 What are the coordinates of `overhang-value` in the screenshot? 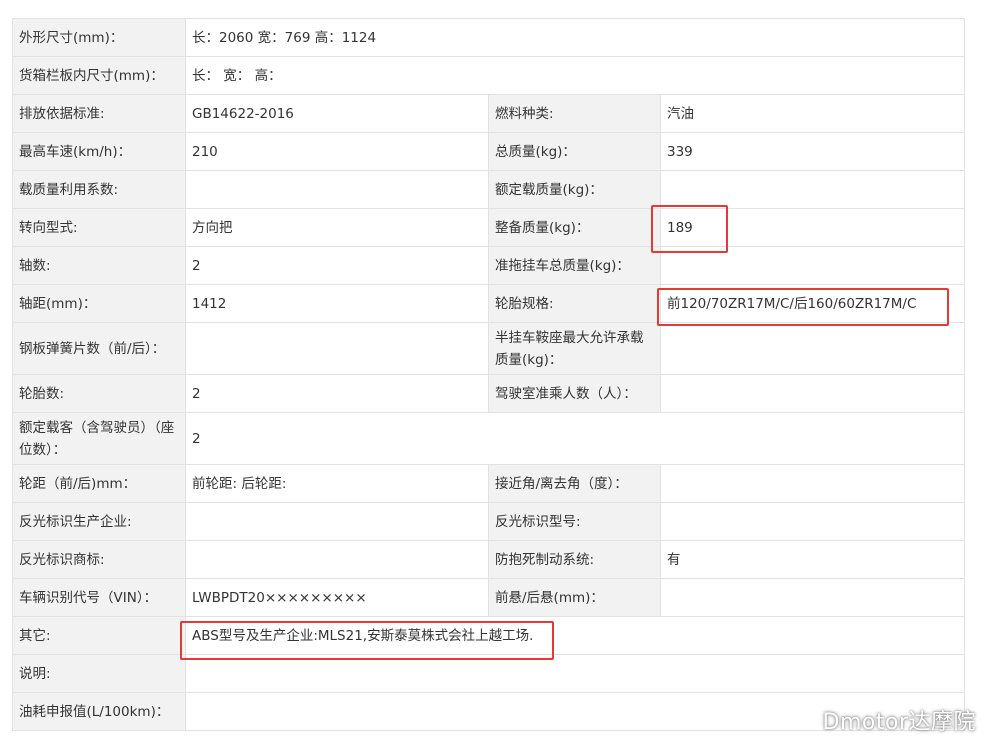 It's located at (812, 597).